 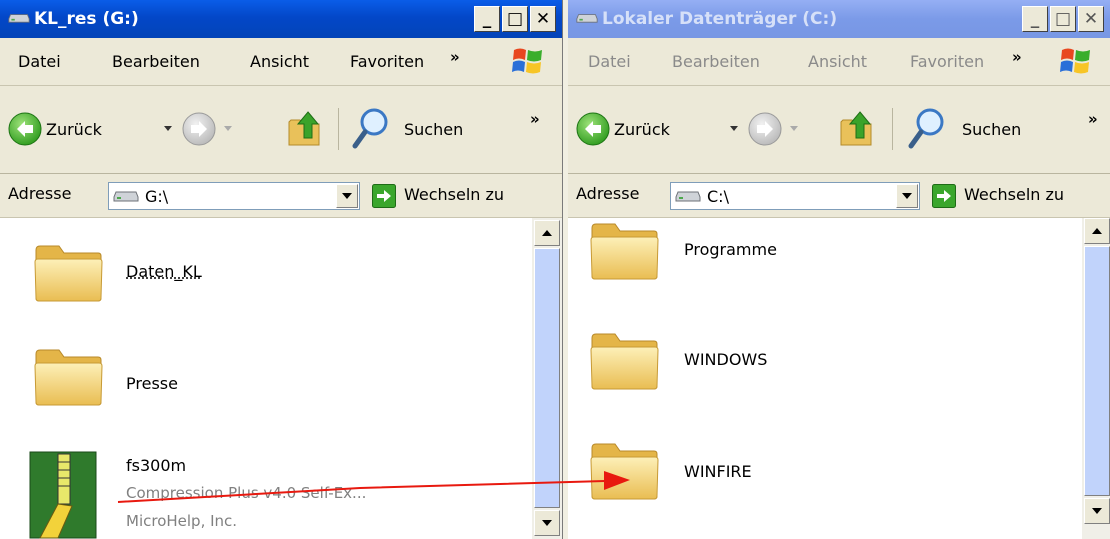 I want to click on address-value: C:\, so click(x=718, y=196).